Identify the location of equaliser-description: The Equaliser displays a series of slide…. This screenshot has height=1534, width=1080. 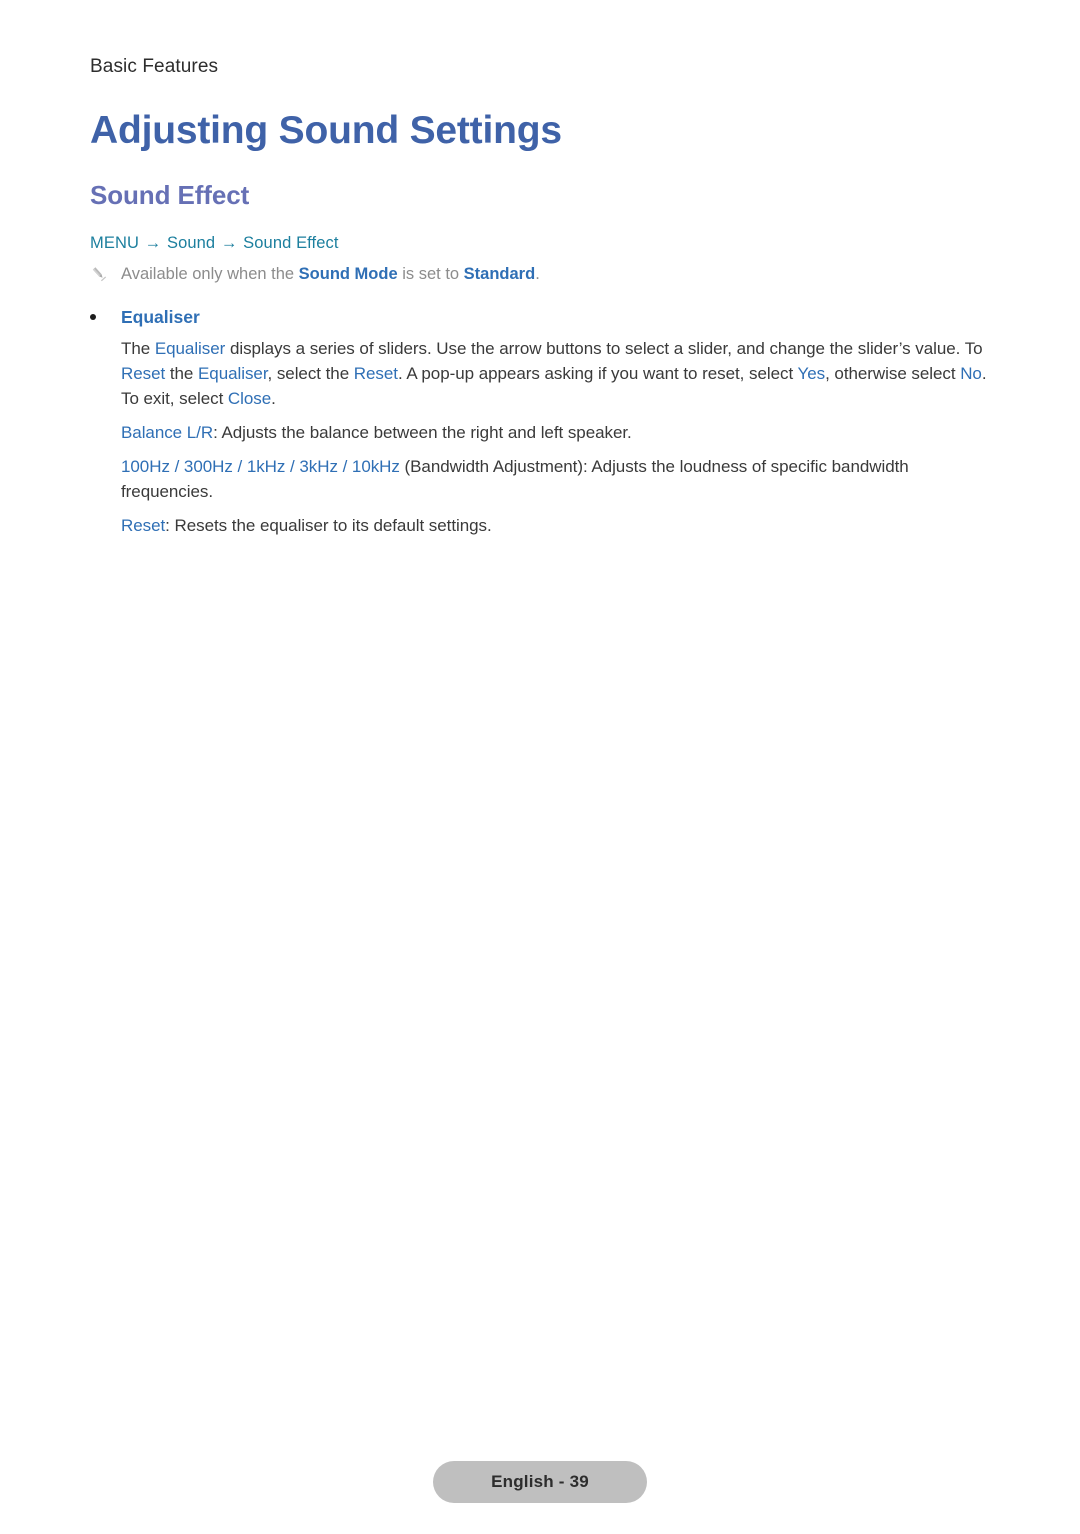
(555, 374).